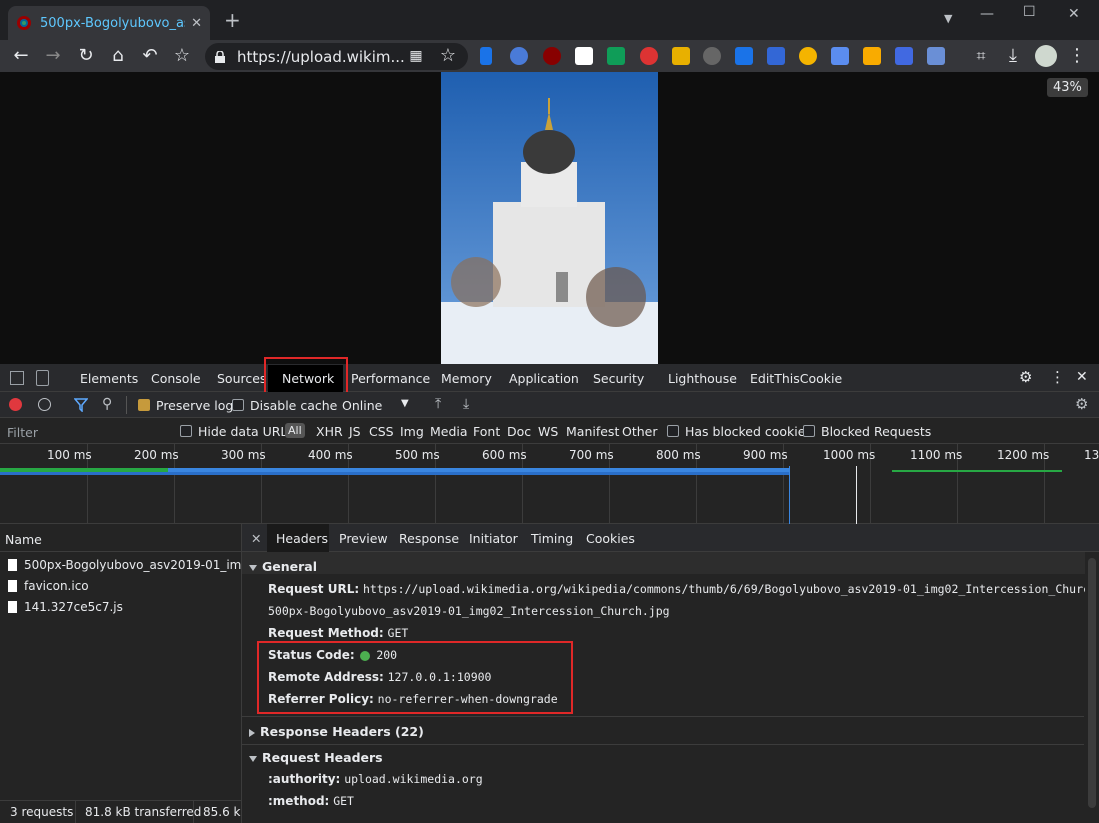 Image resolution: width=1099 pixels, height=823 pixels. What do you see at coordinates (1092, 683) in the screenshot?
I see `scrollbar-thumb` at bounding box center [1092, 683].